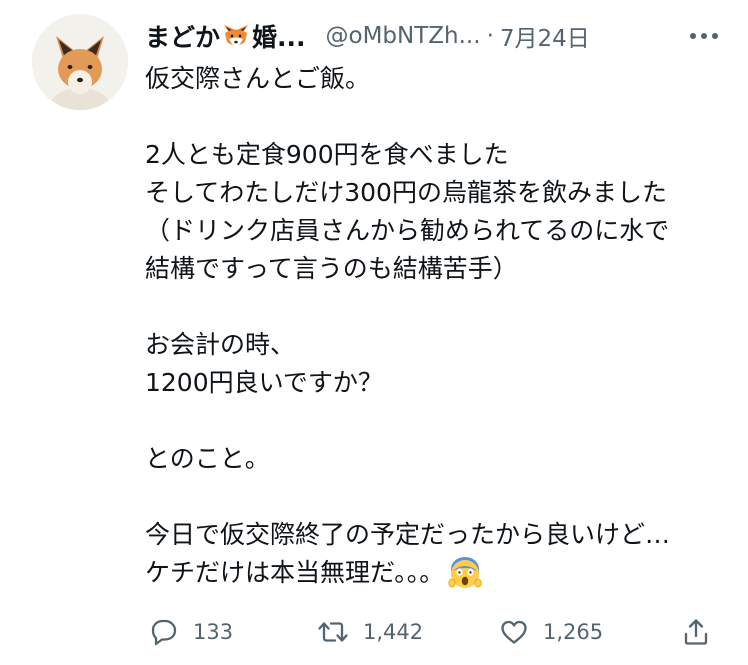 This screenshot has width=748, height=665. I want to click on more-dots-icon, so click(704, 36).